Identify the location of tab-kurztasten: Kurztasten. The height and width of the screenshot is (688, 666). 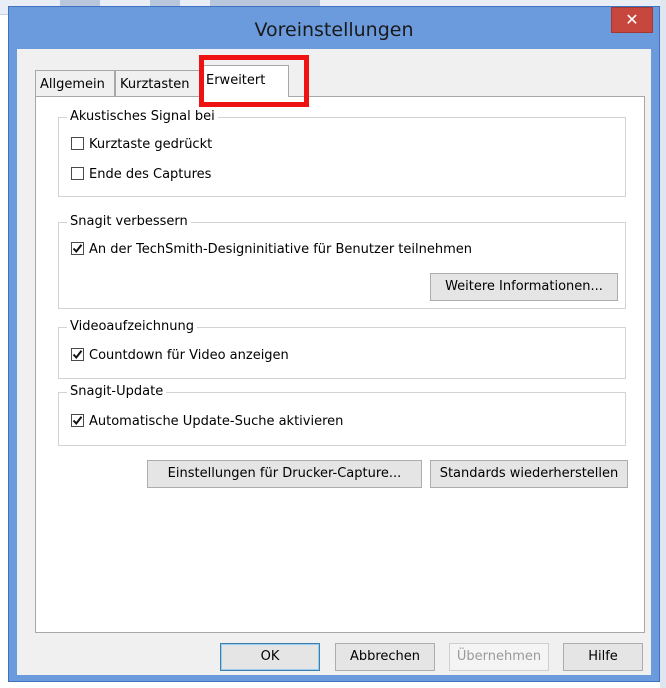
(158, 83).